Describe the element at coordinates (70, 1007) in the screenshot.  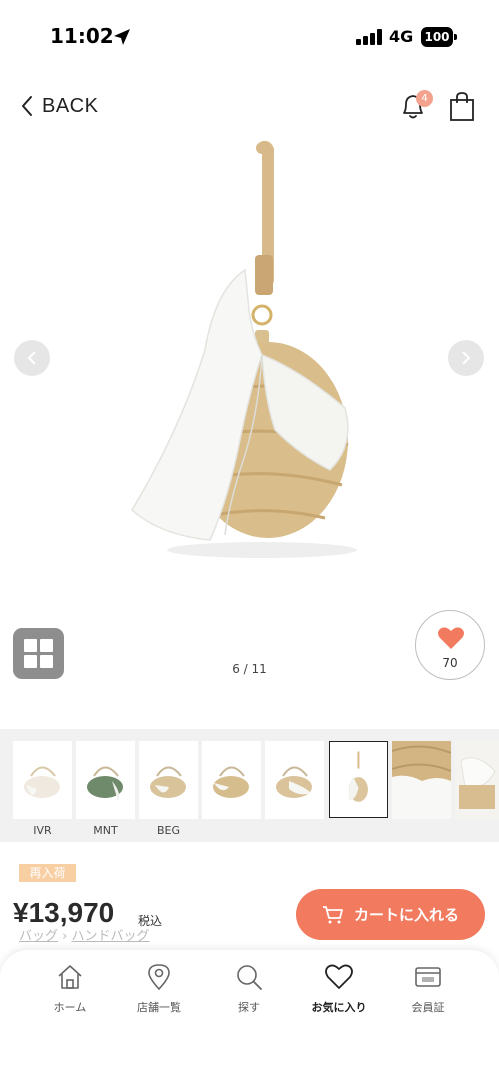
I see `tab-label: ホーム` at that location.